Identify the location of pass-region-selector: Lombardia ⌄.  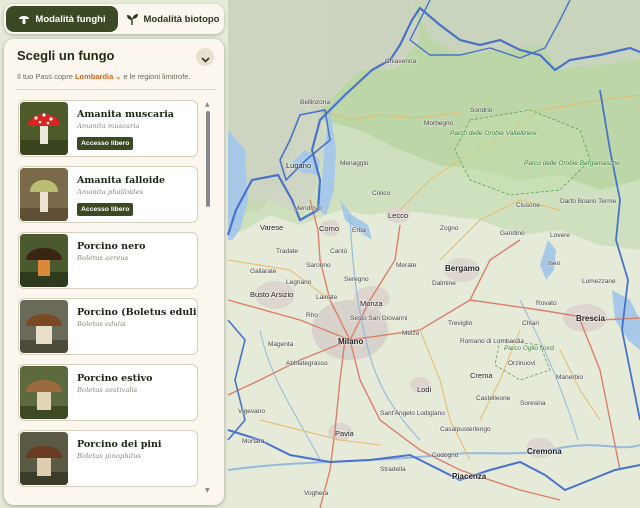
(98, 76).